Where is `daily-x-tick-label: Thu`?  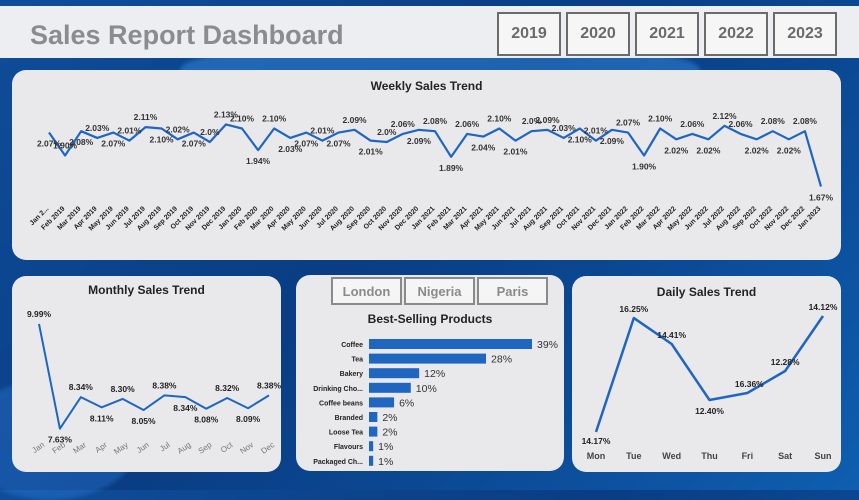 daily-x-tick-label: Thu is located at coordinates (709, 456).